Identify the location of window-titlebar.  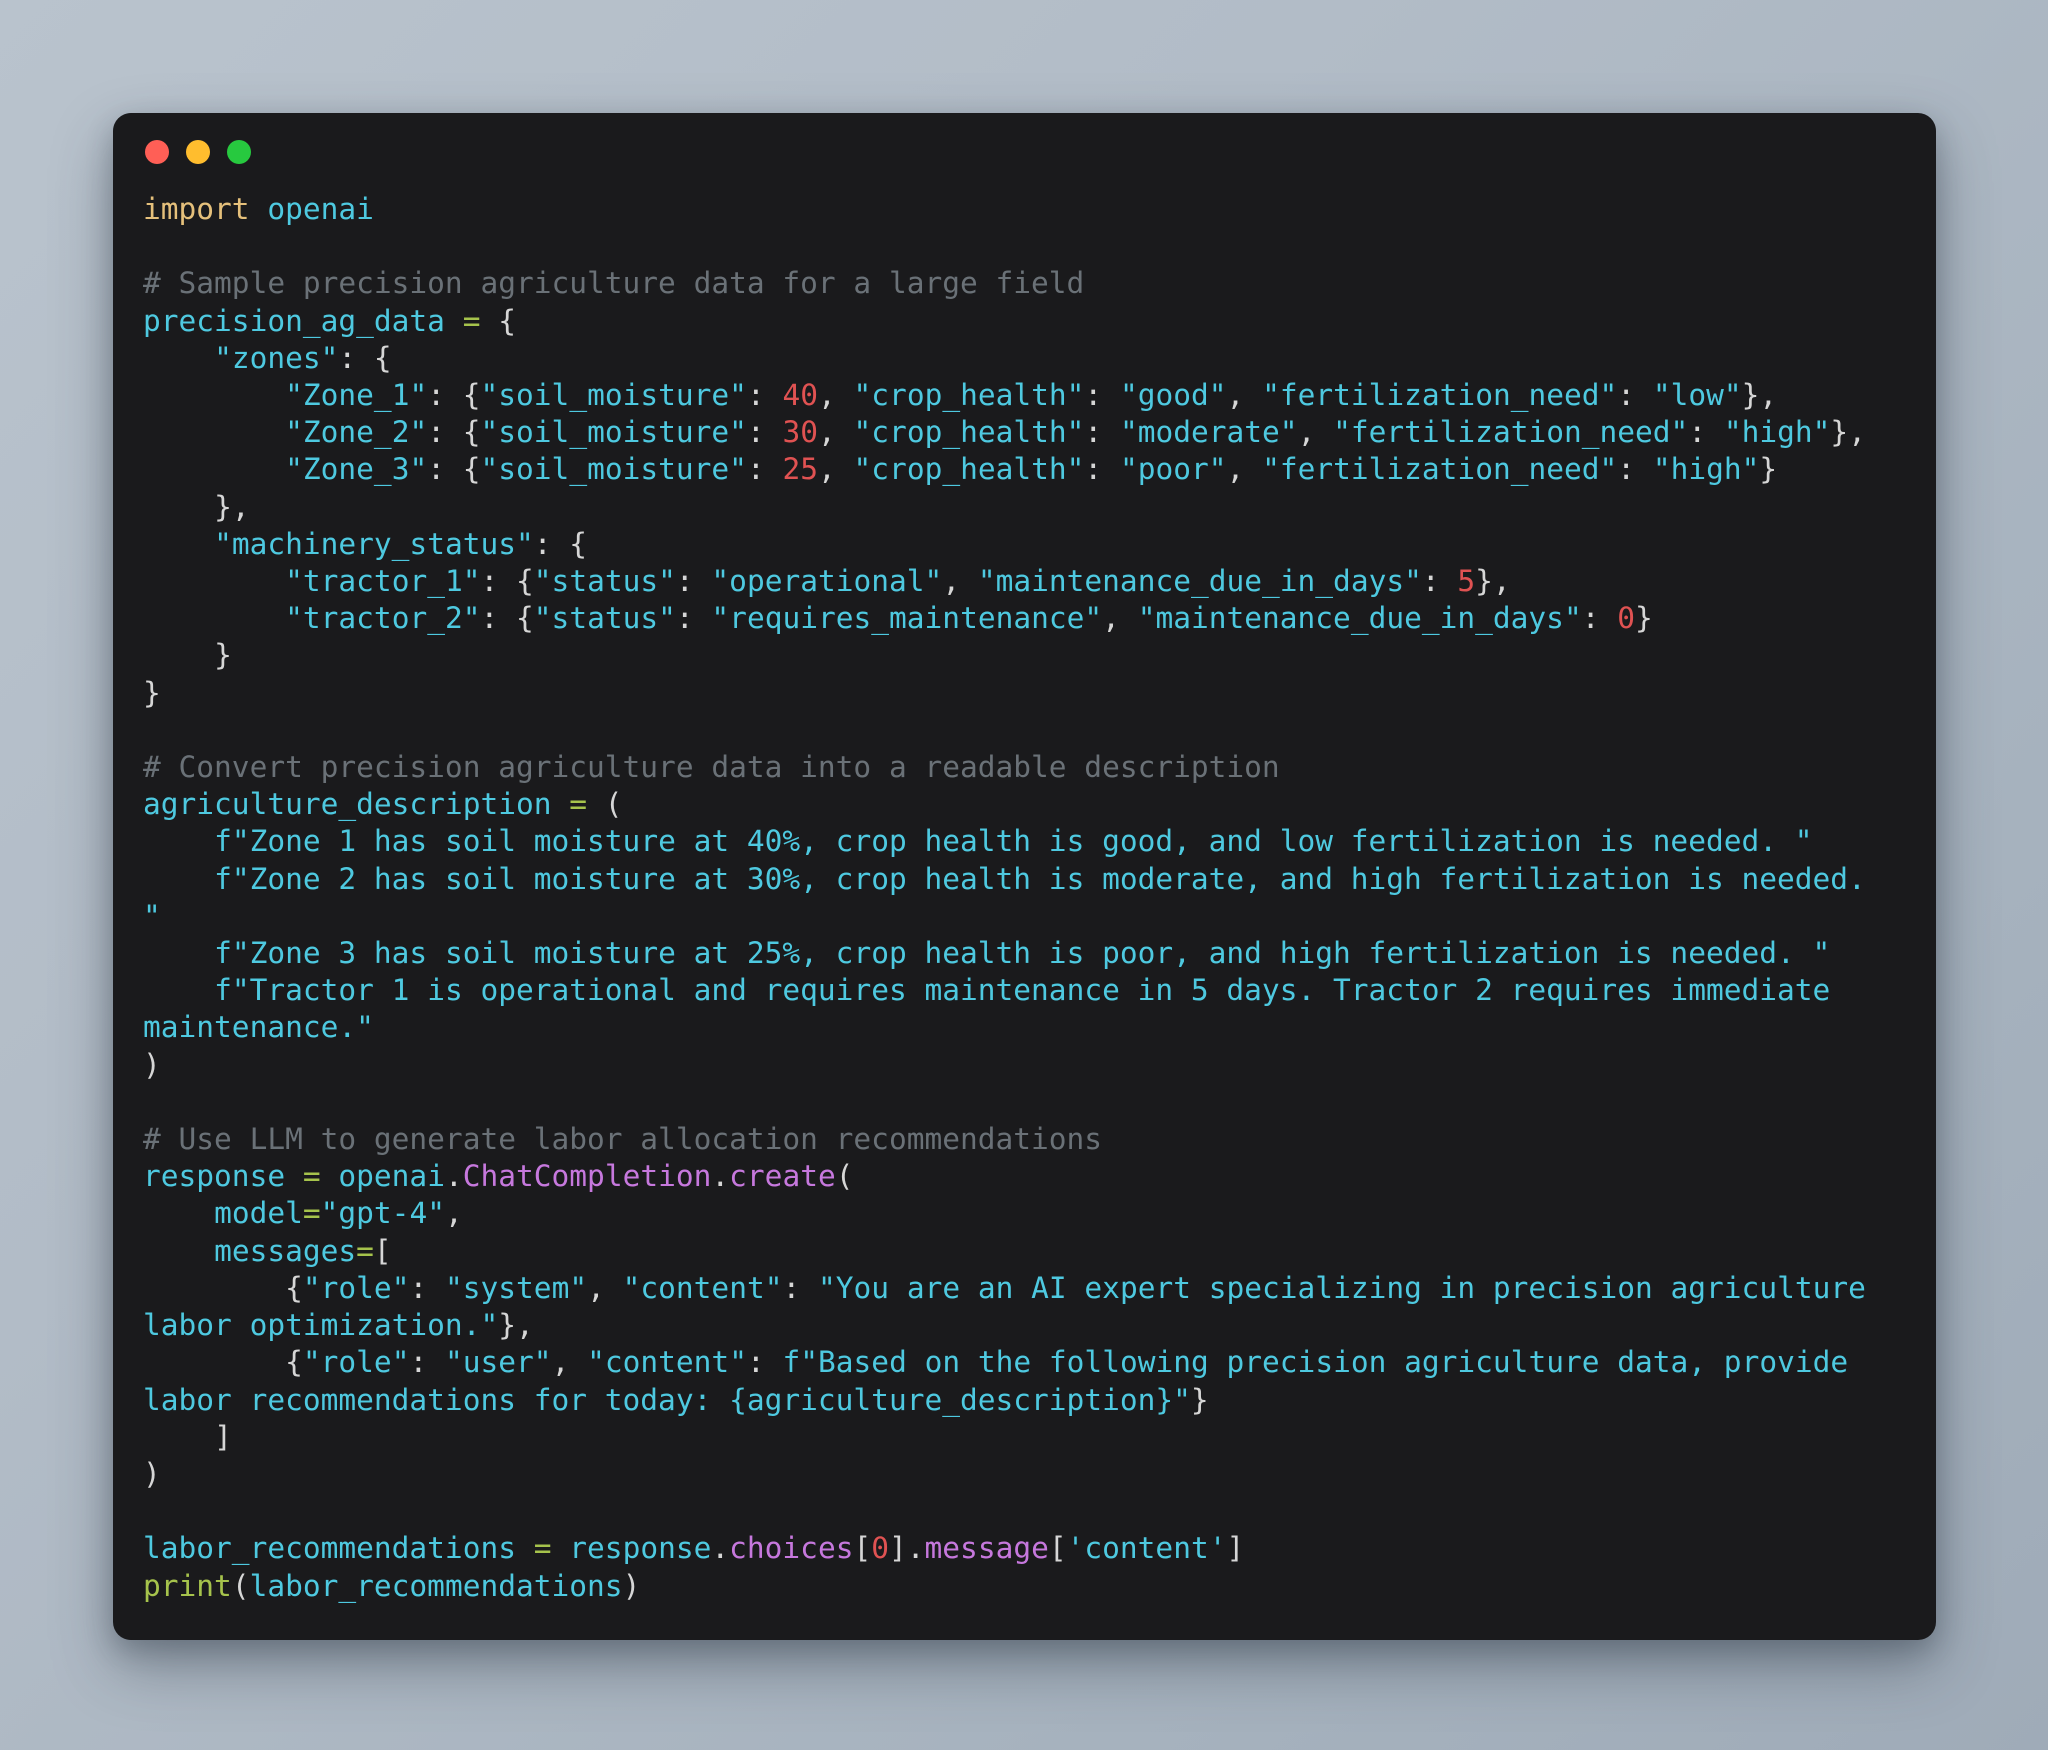
(1024, 152).